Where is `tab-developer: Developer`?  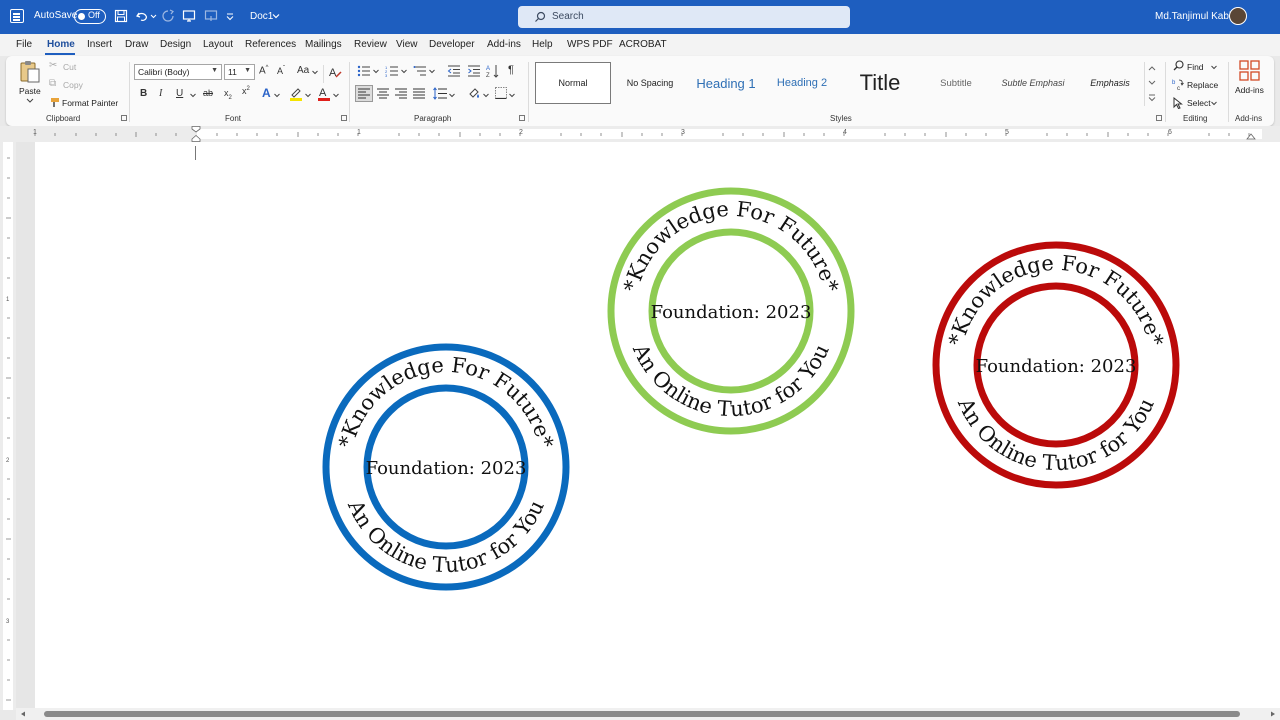 tab-developer: Developer is located at coordinates (452, 44).